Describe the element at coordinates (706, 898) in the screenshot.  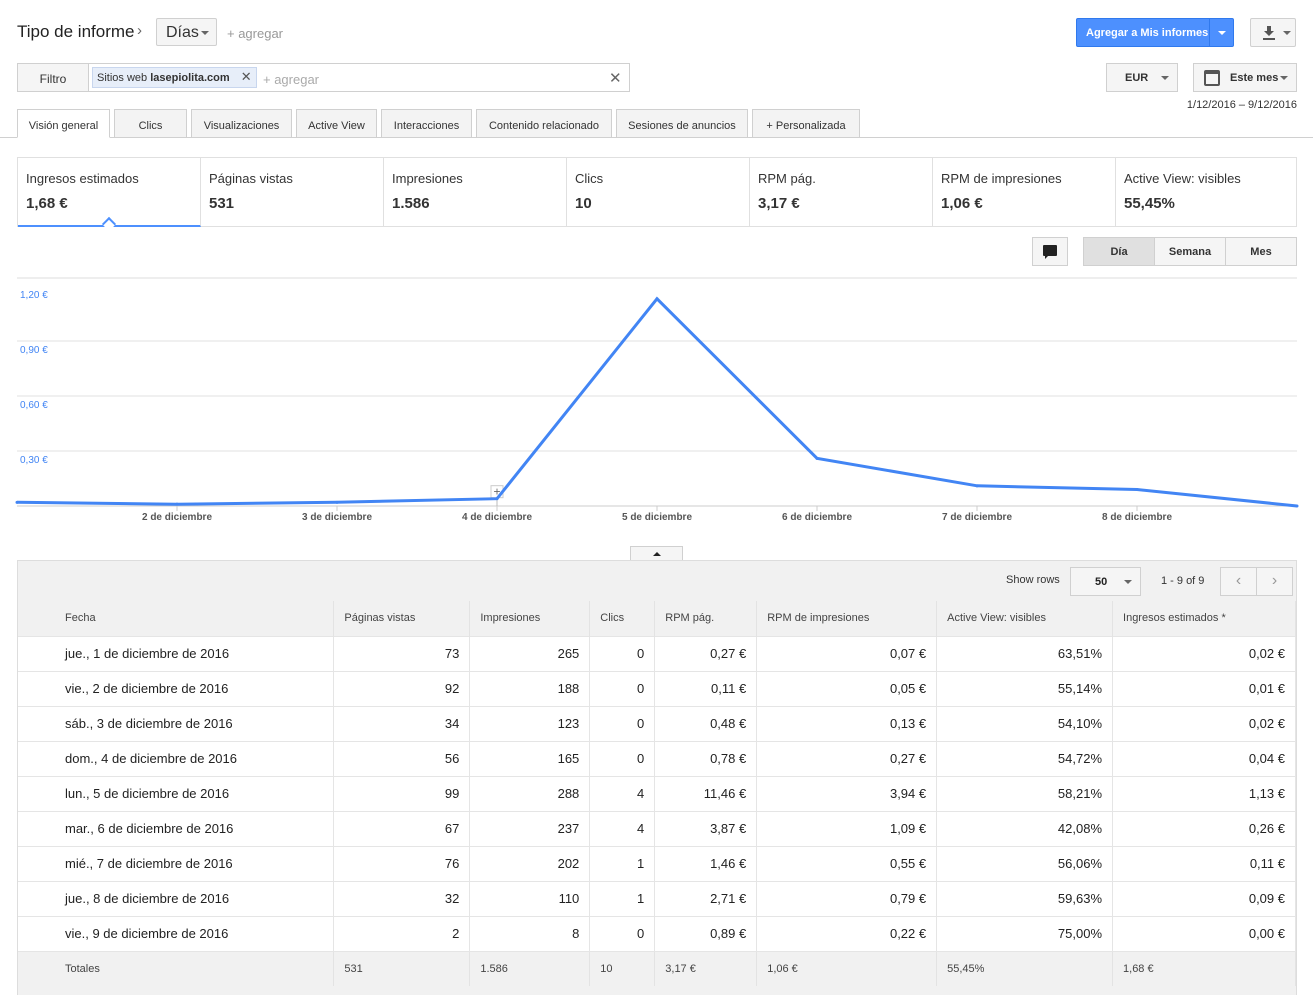
I see `table-cell: 2,71 €` at that location.